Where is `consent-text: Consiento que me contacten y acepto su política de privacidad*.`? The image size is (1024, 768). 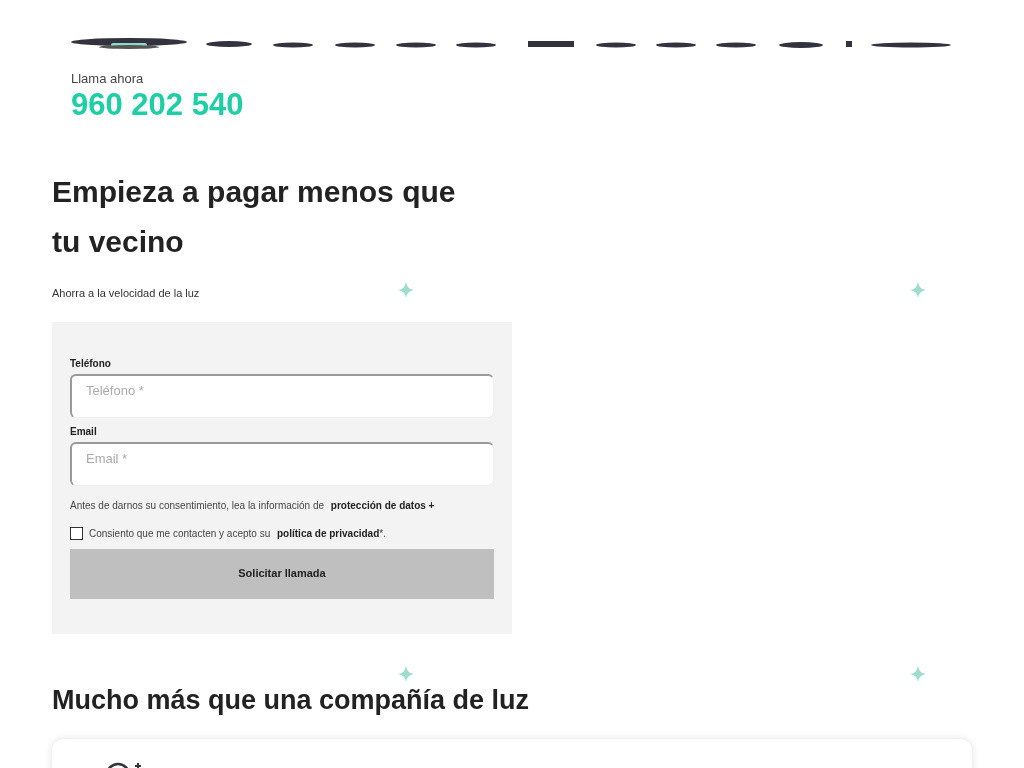
consent-text: Consiento que me contacten y acepto su política de privacidad*. is located at coordinates (237, 533).